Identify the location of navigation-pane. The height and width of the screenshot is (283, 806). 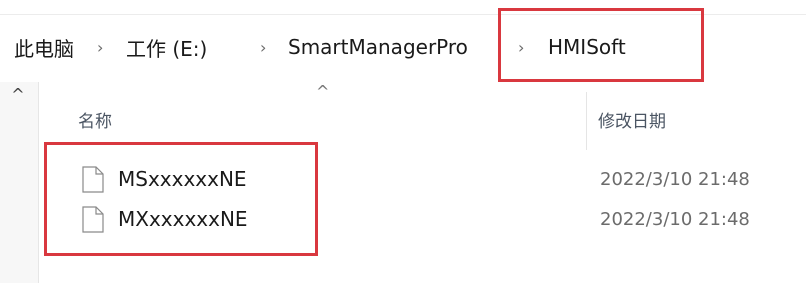
(19, 182).